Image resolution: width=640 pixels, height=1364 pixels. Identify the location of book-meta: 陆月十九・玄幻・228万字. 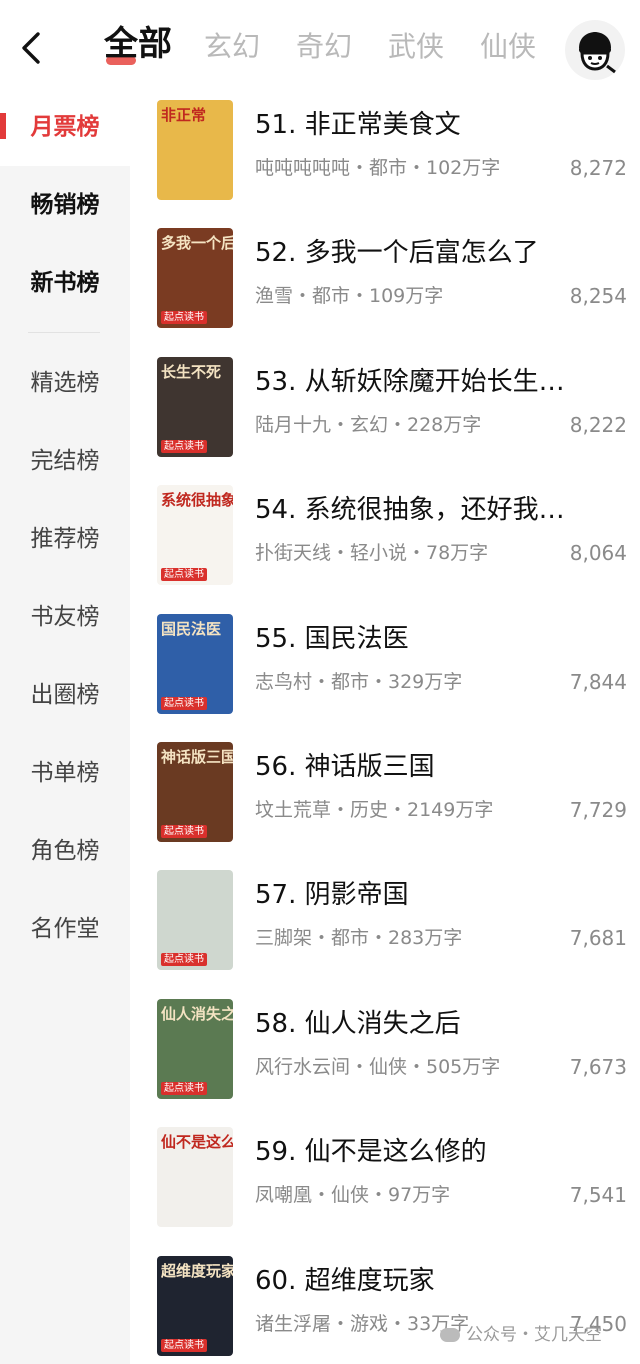
(368, 424).